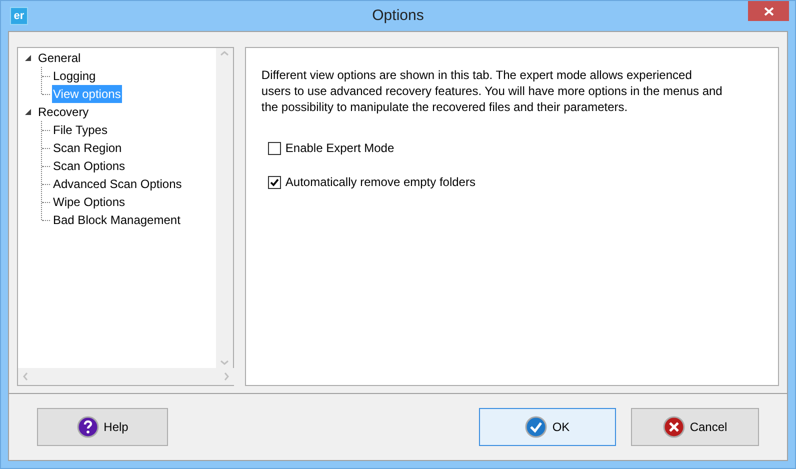  I want to click on close-button, so click(768, 11).